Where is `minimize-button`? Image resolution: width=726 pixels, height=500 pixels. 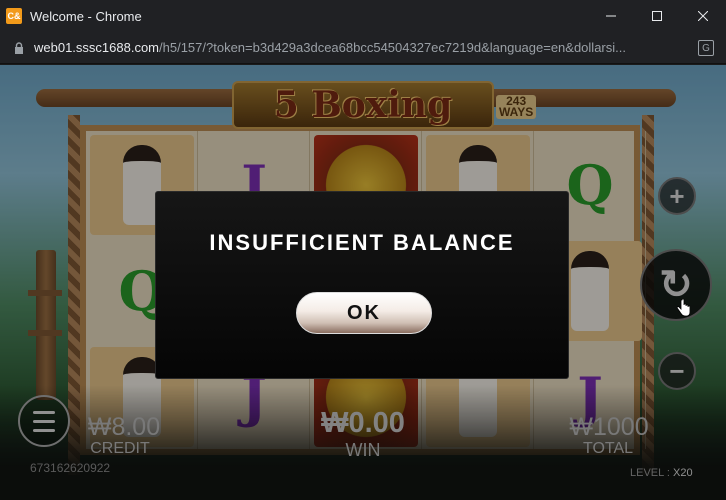 minimize-button is located at coordinates (611, 16).